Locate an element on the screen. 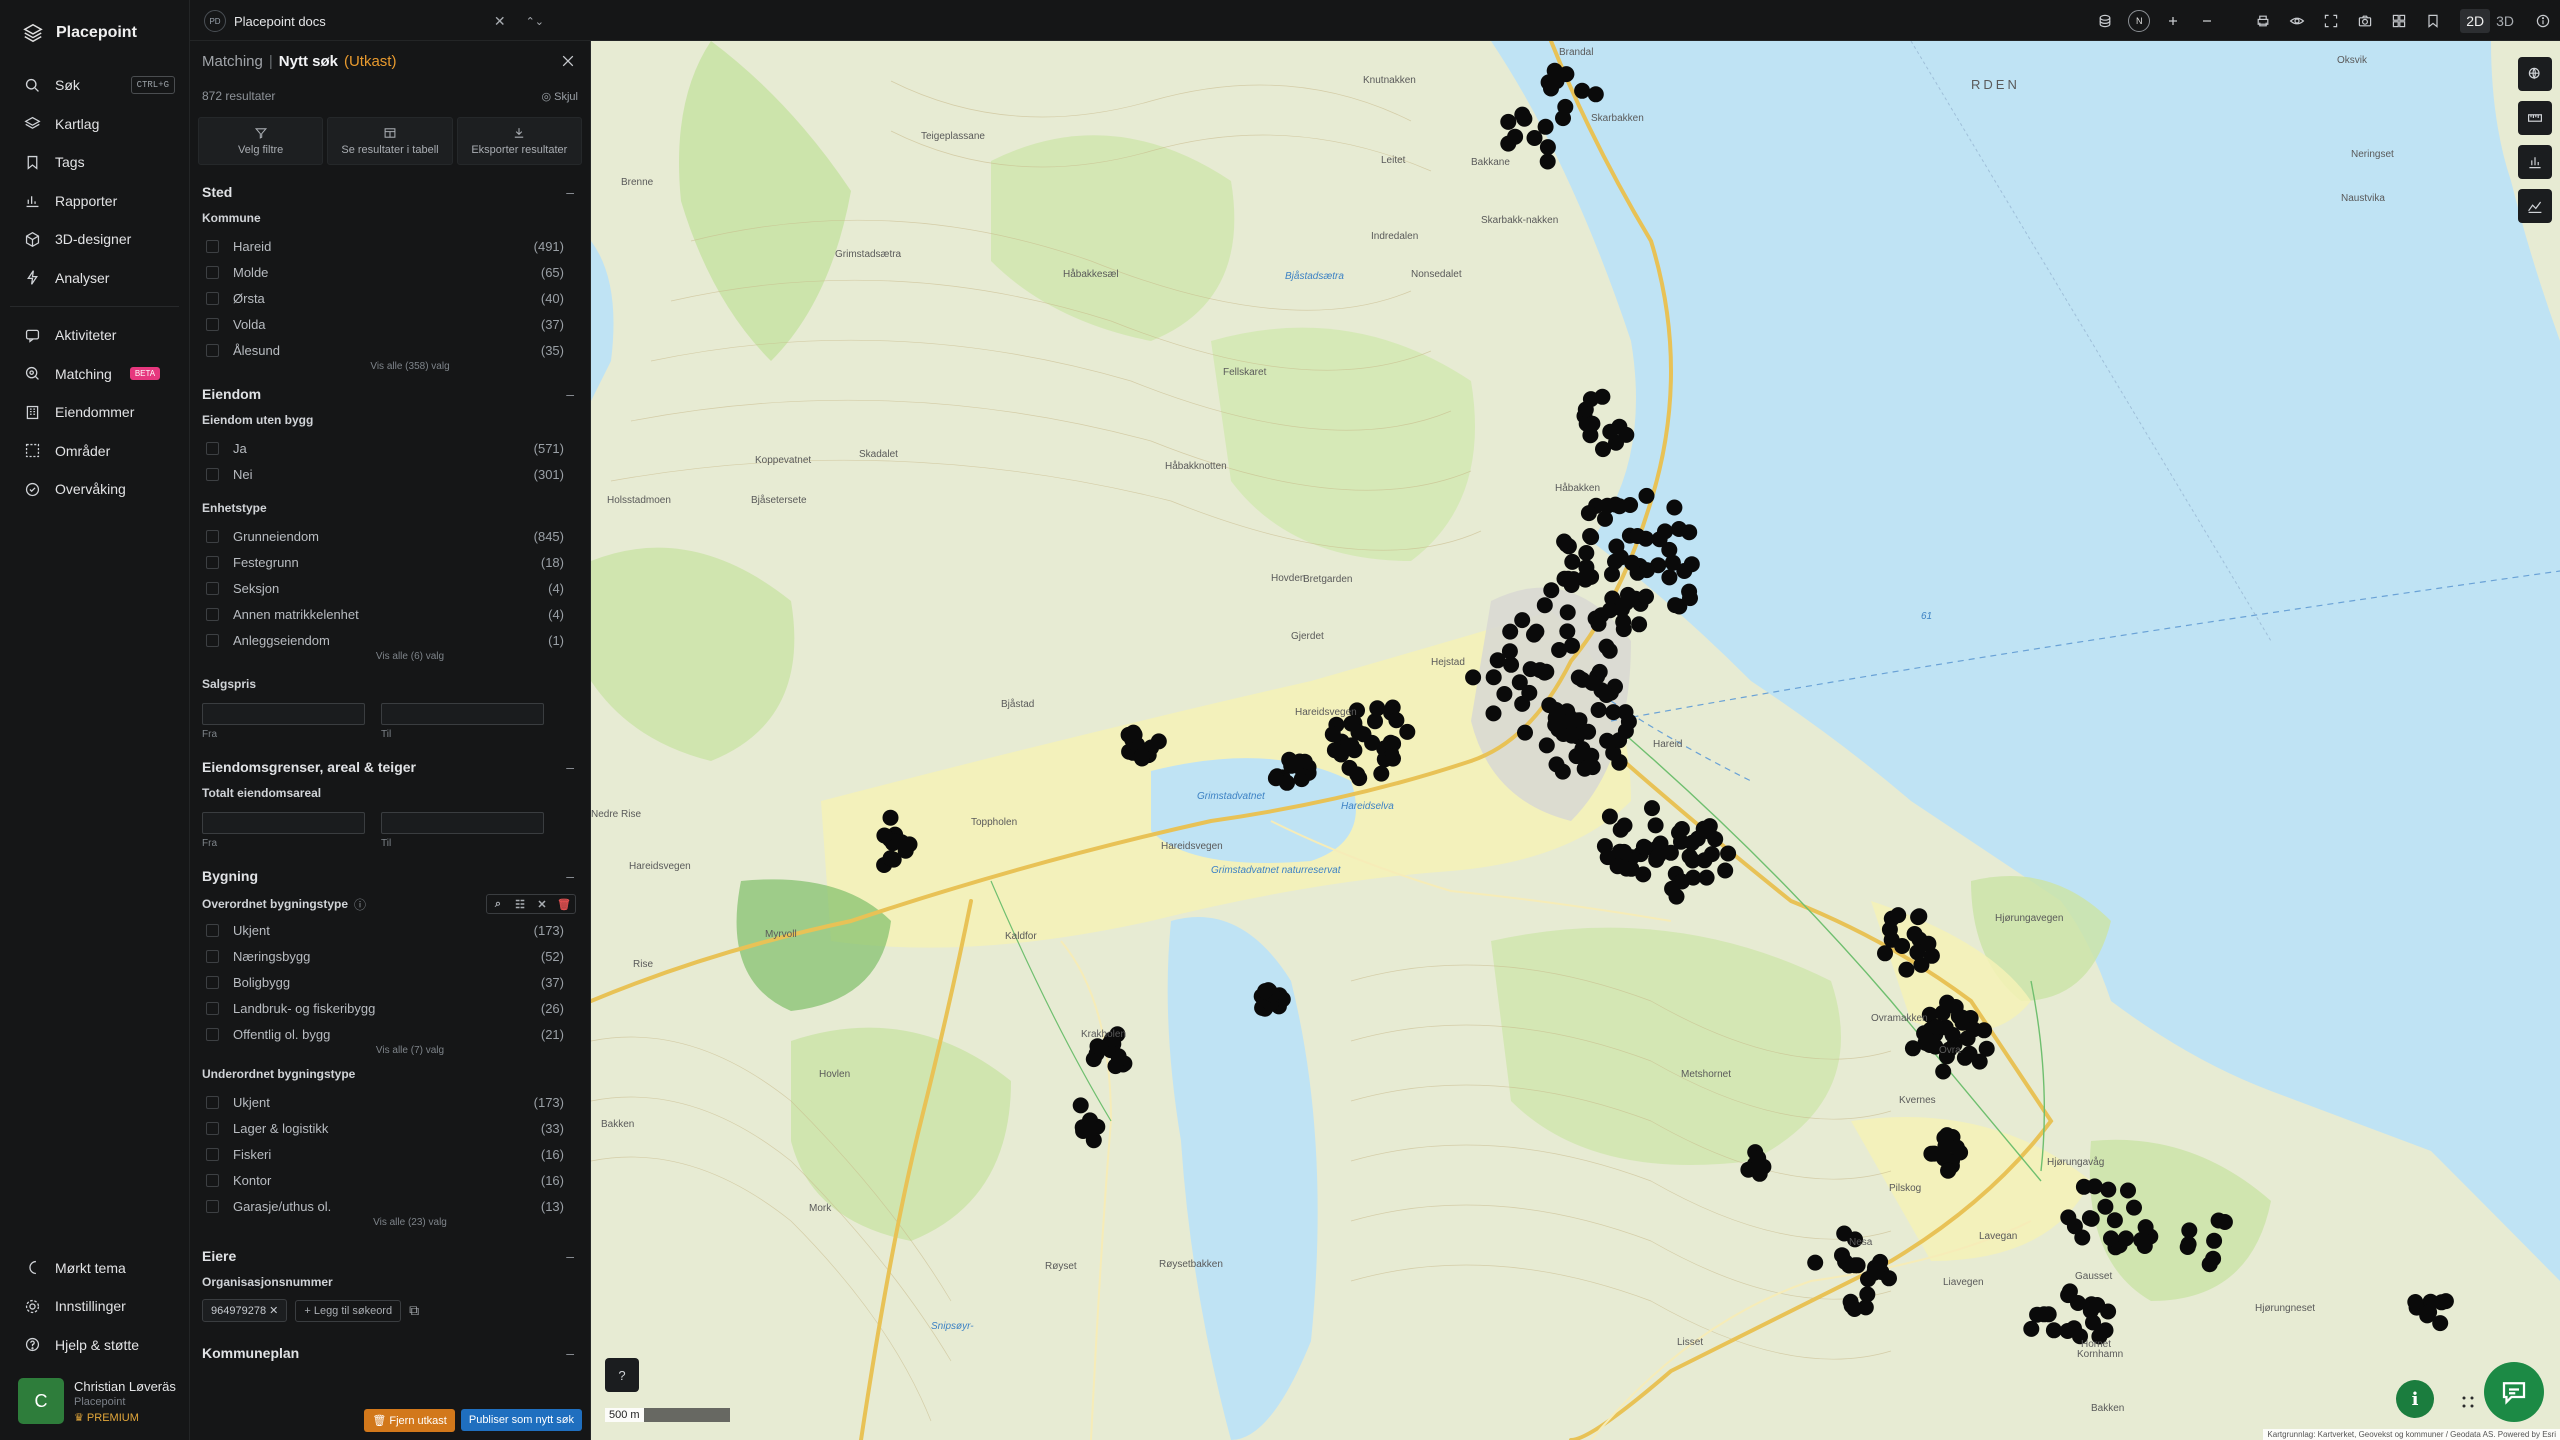 This screenshot has height=1440, width=2560. filter-option: Nei (301) is located at coordinates (390, 474).